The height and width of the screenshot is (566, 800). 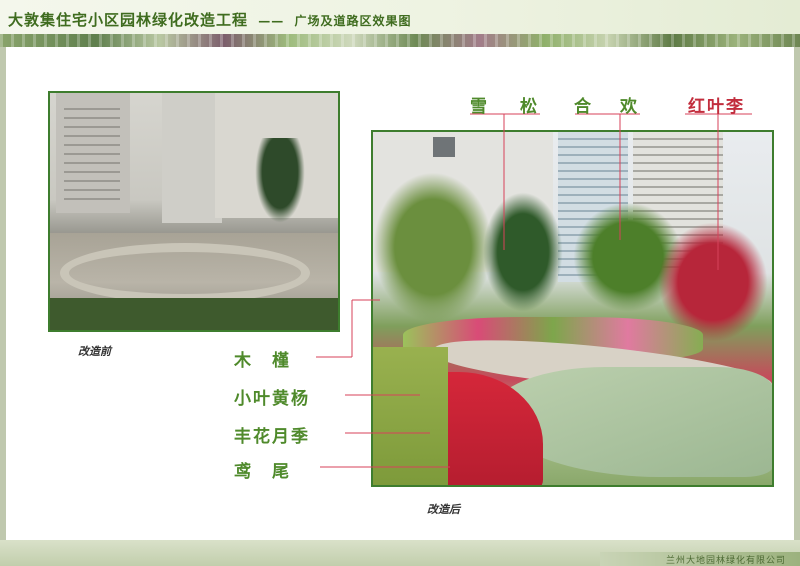 What do you see at coordinates (400, 40) in the screenshot?
I see `header-pattern` at bounding box center [400, 40].